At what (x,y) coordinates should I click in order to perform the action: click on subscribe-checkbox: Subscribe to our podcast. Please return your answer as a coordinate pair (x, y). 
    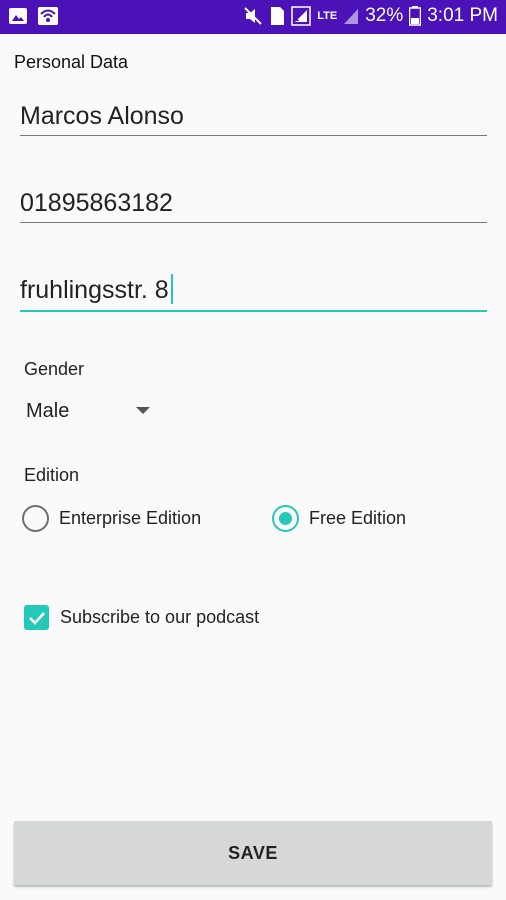
    Looking at the image, I should click on (141, 617).